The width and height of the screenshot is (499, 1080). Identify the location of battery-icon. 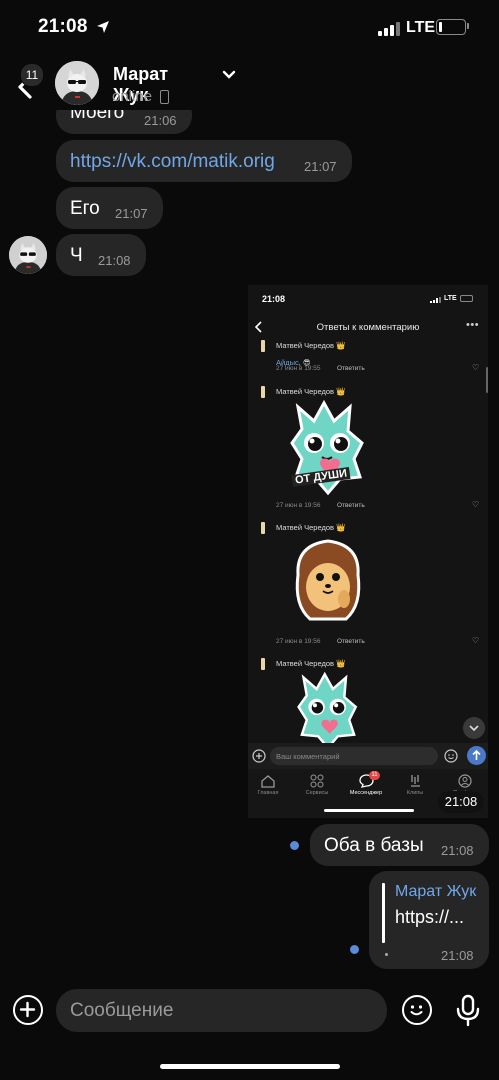
(451, 27).